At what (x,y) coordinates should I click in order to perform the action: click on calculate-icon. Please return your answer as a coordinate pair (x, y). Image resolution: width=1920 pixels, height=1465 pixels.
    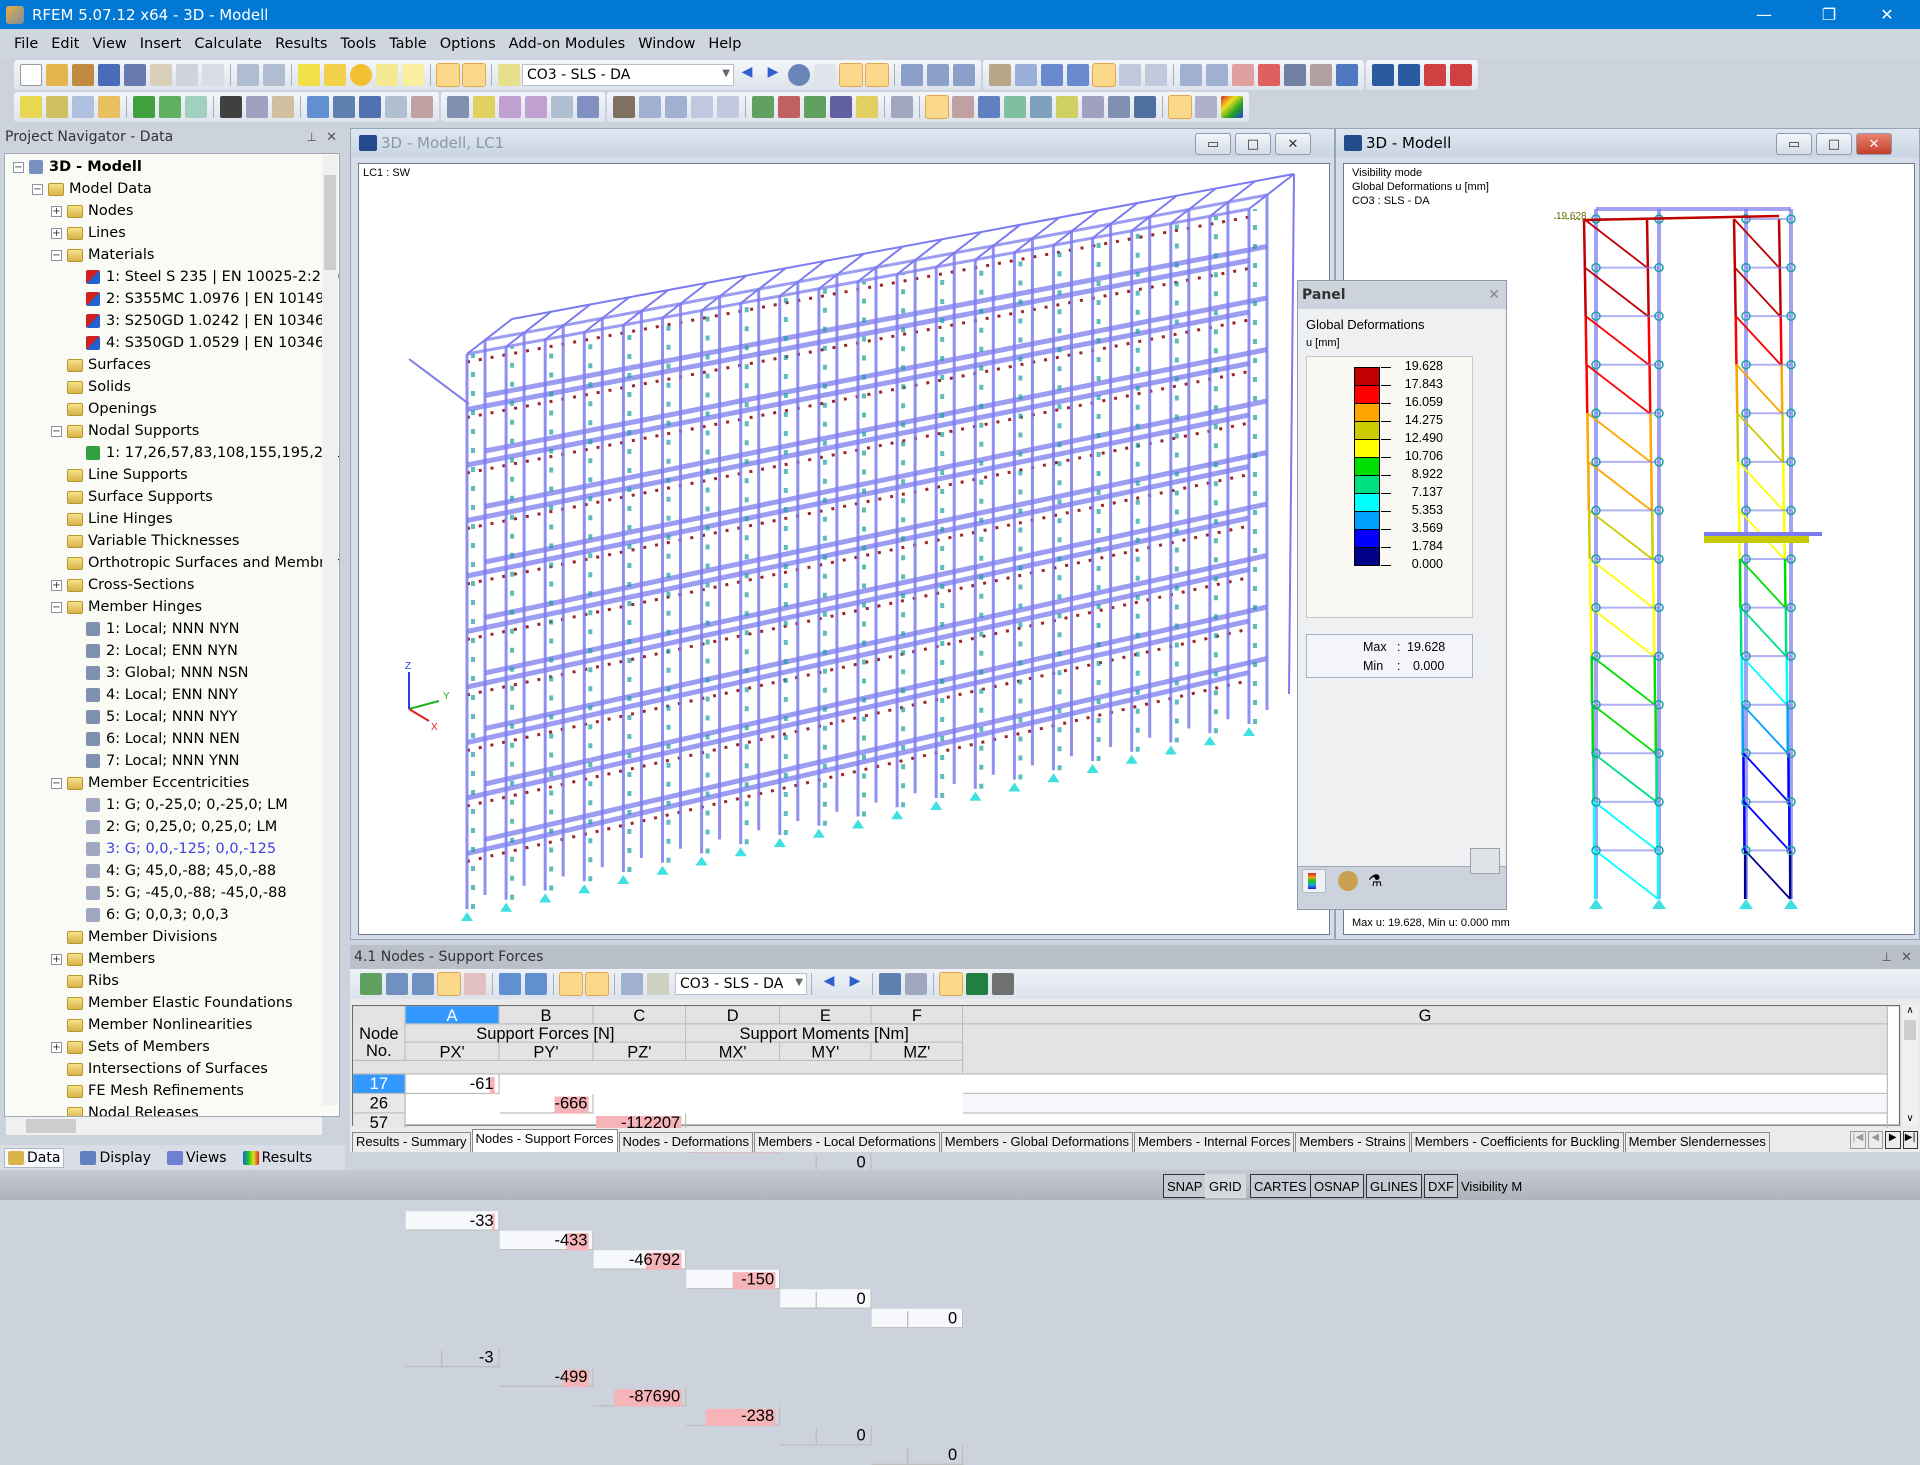
    Looking at the image, I should click on (1295, 75).